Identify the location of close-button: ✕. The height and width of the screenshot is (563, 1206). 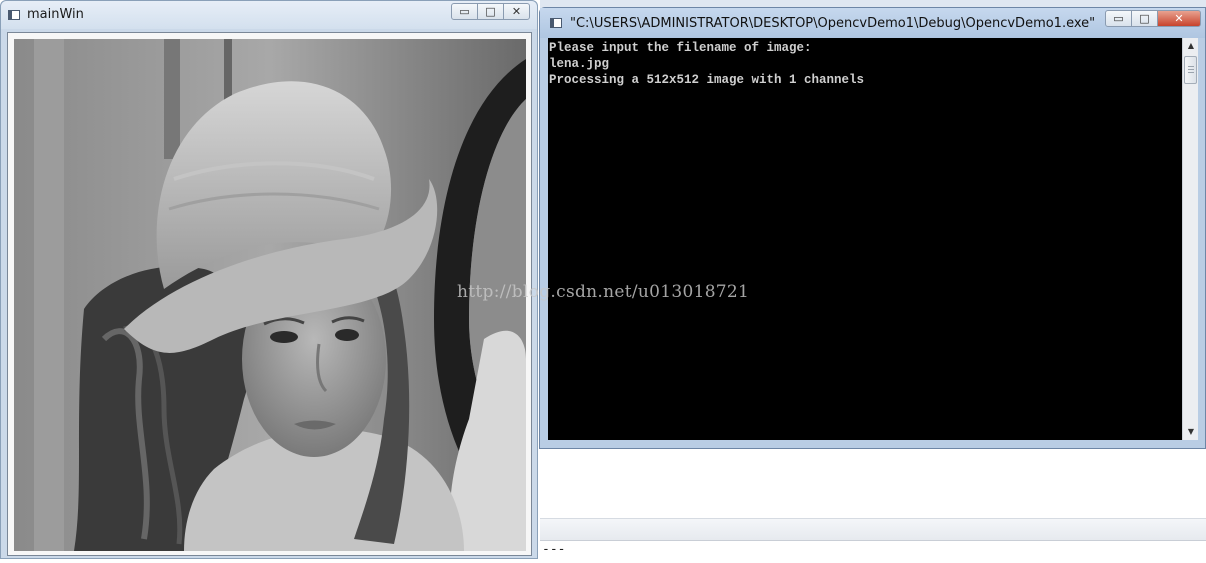
(516, 11).